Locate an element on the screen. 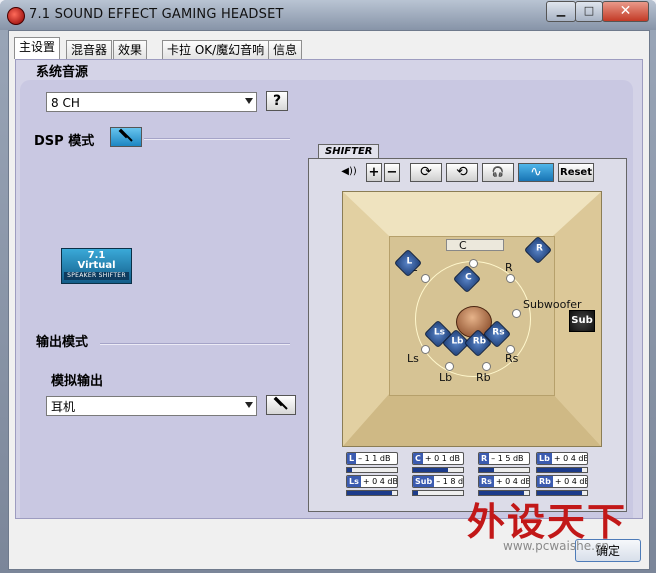 Image resolution: width=656 pixels, height=573 pixels. tab-info: 信息 is located at coordinates (285, 49).